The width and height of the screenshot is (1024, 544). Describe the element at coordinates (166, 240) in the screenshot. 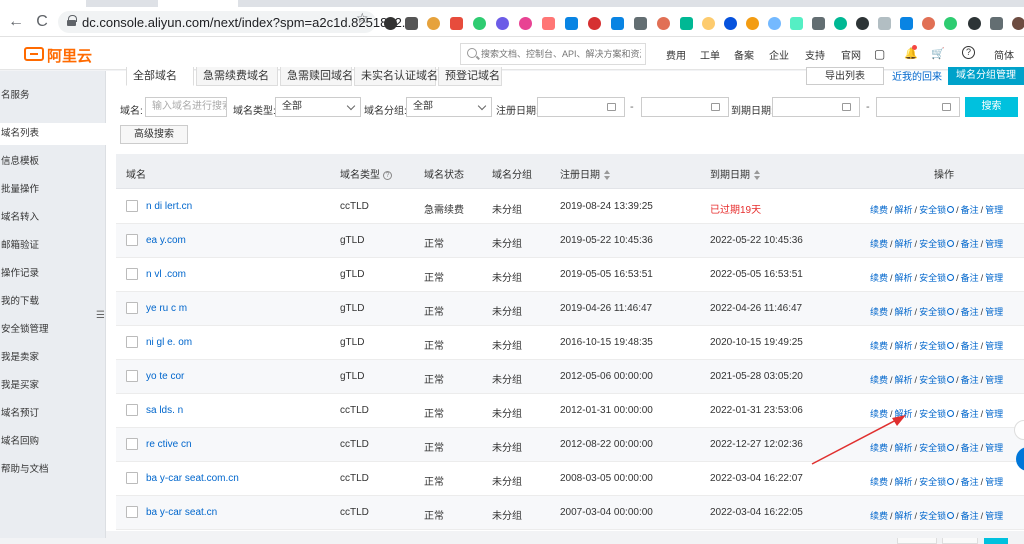

I see `domain-link: ea y.com` at that location.